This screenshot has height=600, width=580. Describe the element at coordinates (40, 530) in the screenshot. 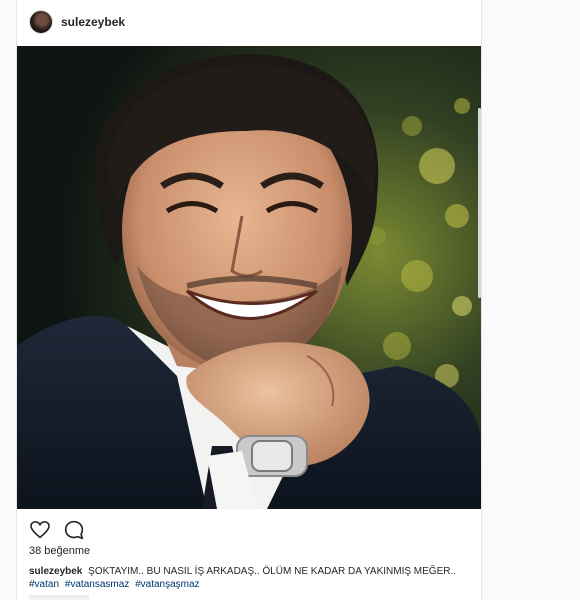

I see `heart-icon` at that location.